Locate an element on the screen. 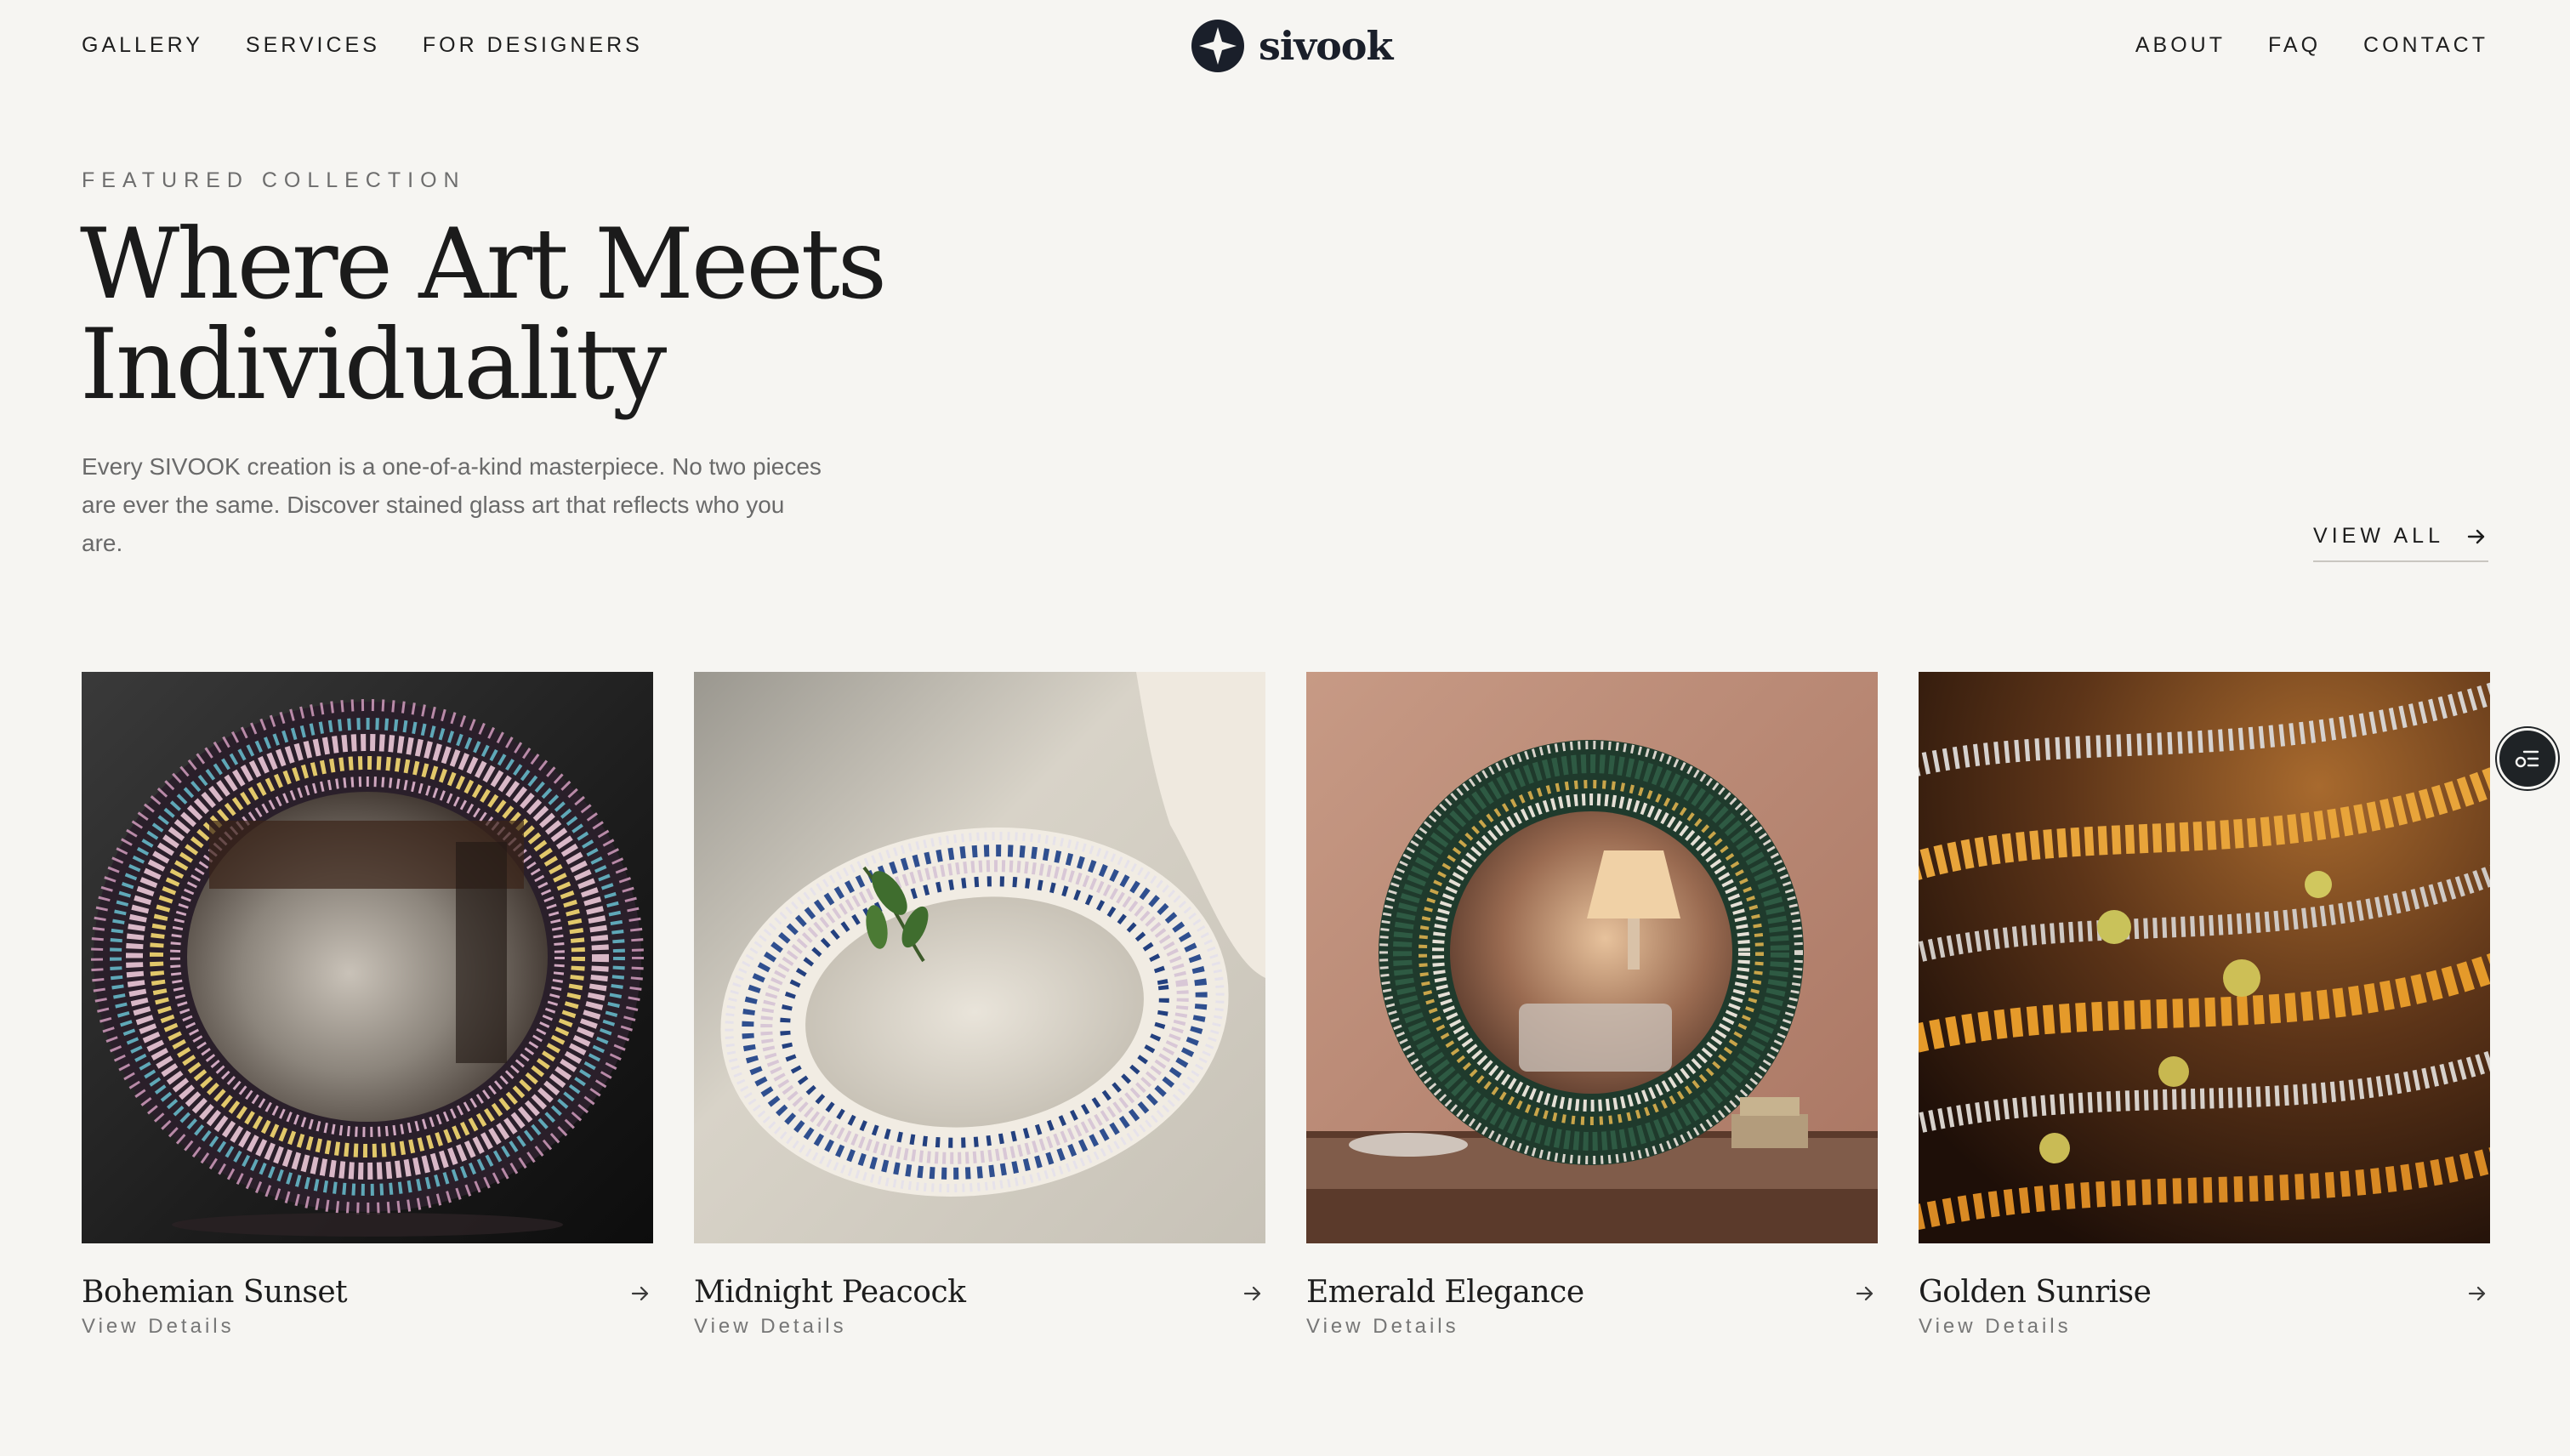 The image size is (2570, 1456). view-all-label: VIEW ALL is located at coordinates (2378, 536).